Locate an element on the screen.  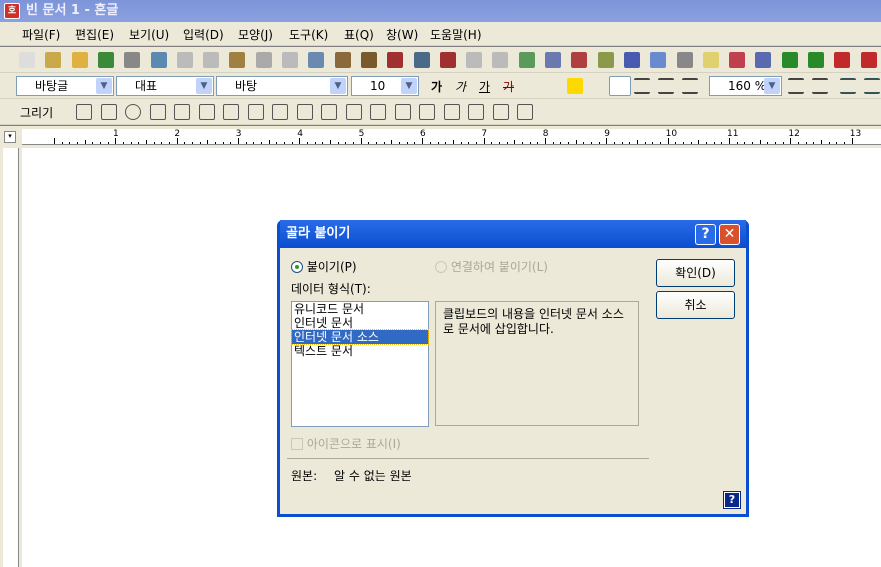
align-justify-icon is located at coordinates (620, 86).